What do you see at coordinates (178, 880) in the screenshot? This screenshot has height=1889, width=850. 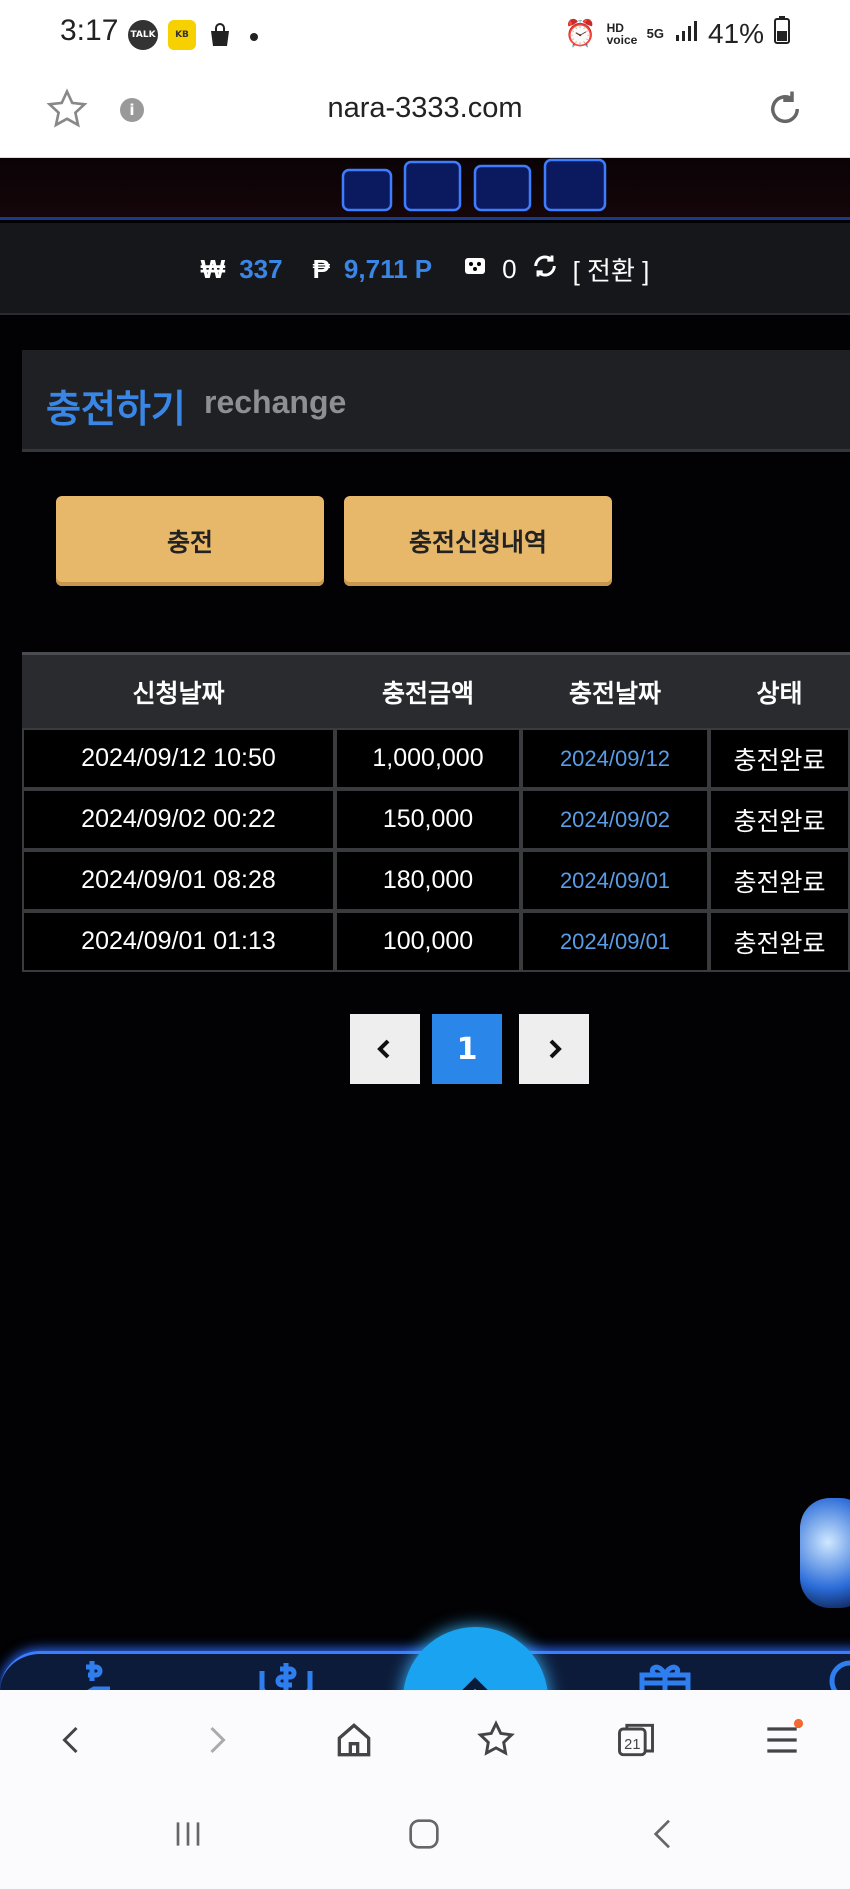 I see `cell-request-date: 2024/09/01 08:28` at bounding box center [178, 880].